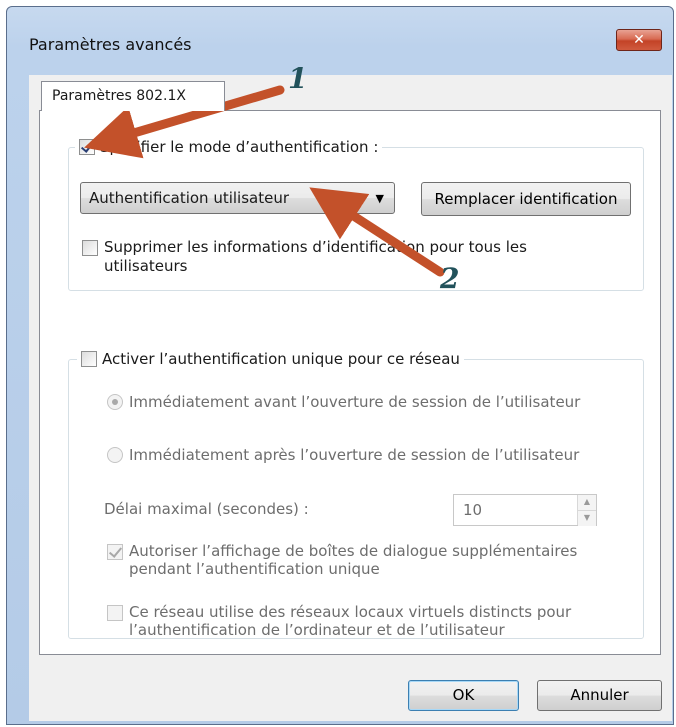  Describe the element at coordinates (525, 510) in the screenshot. I see `max-delay-spinner: 10 ▲ ▼` at that location.